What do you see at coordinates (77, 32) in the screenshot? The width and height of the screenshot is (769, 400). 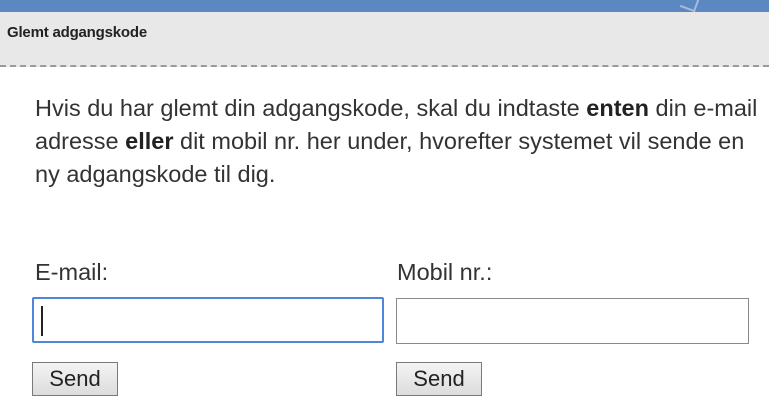 I see `page-title: Glemt adgangskode` at bounding box center [77, 32].